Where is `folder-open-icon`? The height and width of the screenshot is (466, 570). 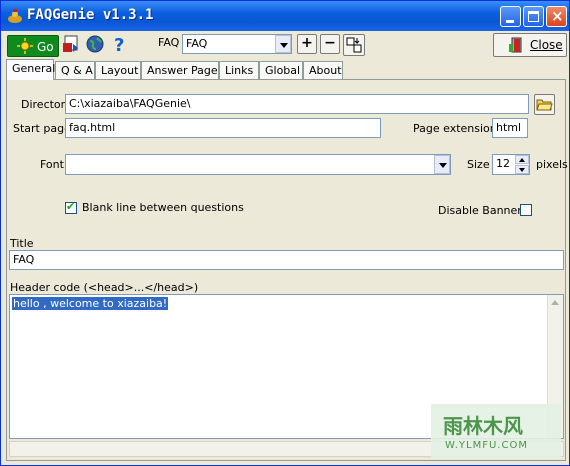
folder-open-icon is located at coordinates (544, 105).